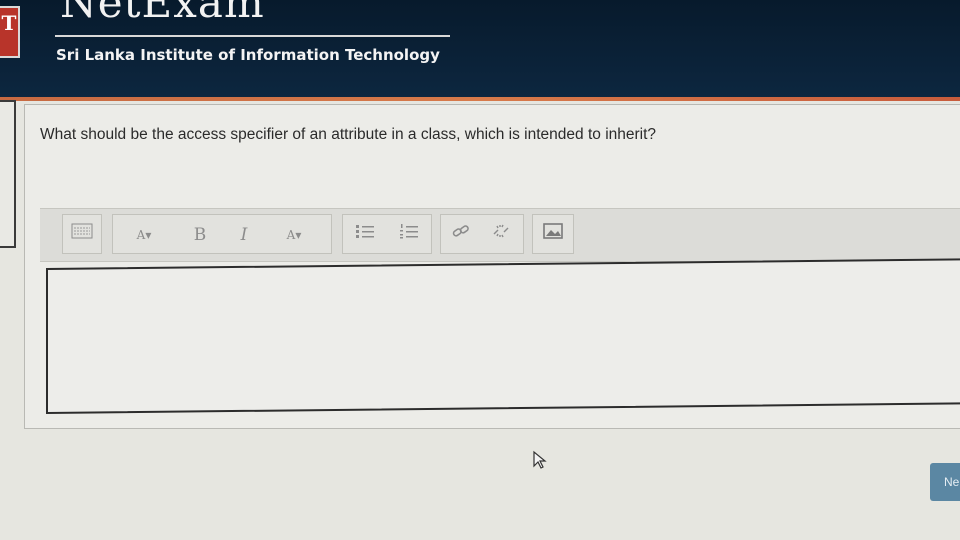  What do you see at coordinates (252, 36) in the screenshot?
I see `header-divider` at bounding box center [252, 36].